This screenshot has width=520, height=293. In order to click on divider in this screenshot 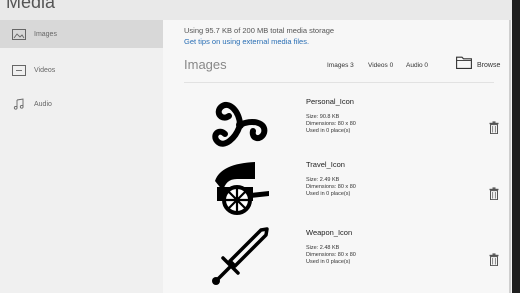, I will do `click(339, 82)`.